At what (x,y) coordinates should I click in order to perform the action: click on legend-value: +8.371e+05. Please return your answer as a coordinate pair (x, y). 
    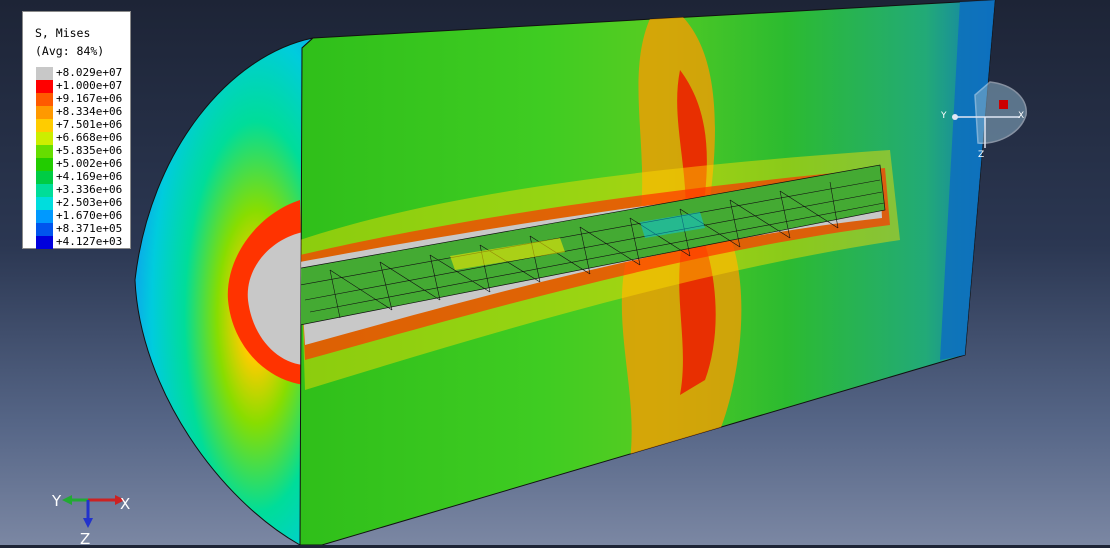
    Looking at the image, I should click on (89, 228).